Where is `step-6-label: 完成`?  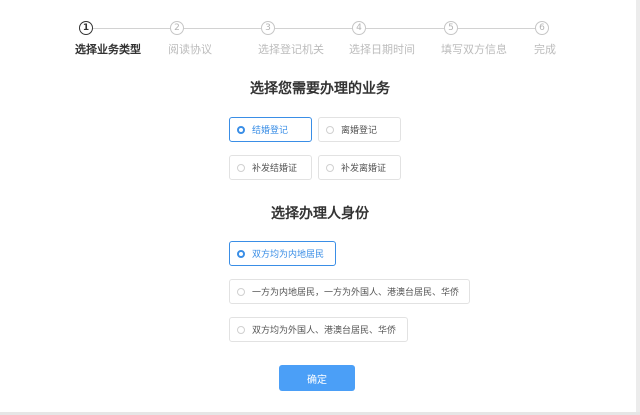
step-6-label: 完成 is located at coordinates (545, 49).